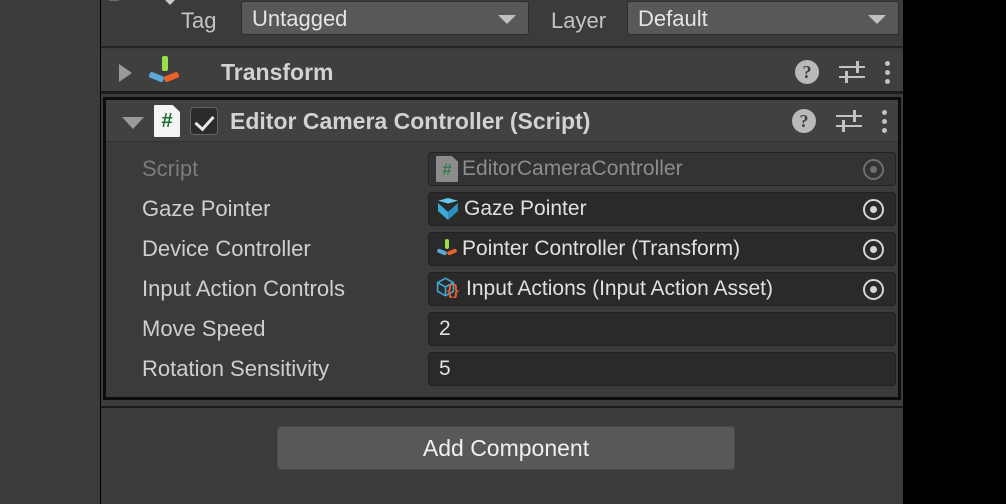 The width and height of the screenshot is (1006, 504). I want to click on field-value: 2, so click(445, 328).